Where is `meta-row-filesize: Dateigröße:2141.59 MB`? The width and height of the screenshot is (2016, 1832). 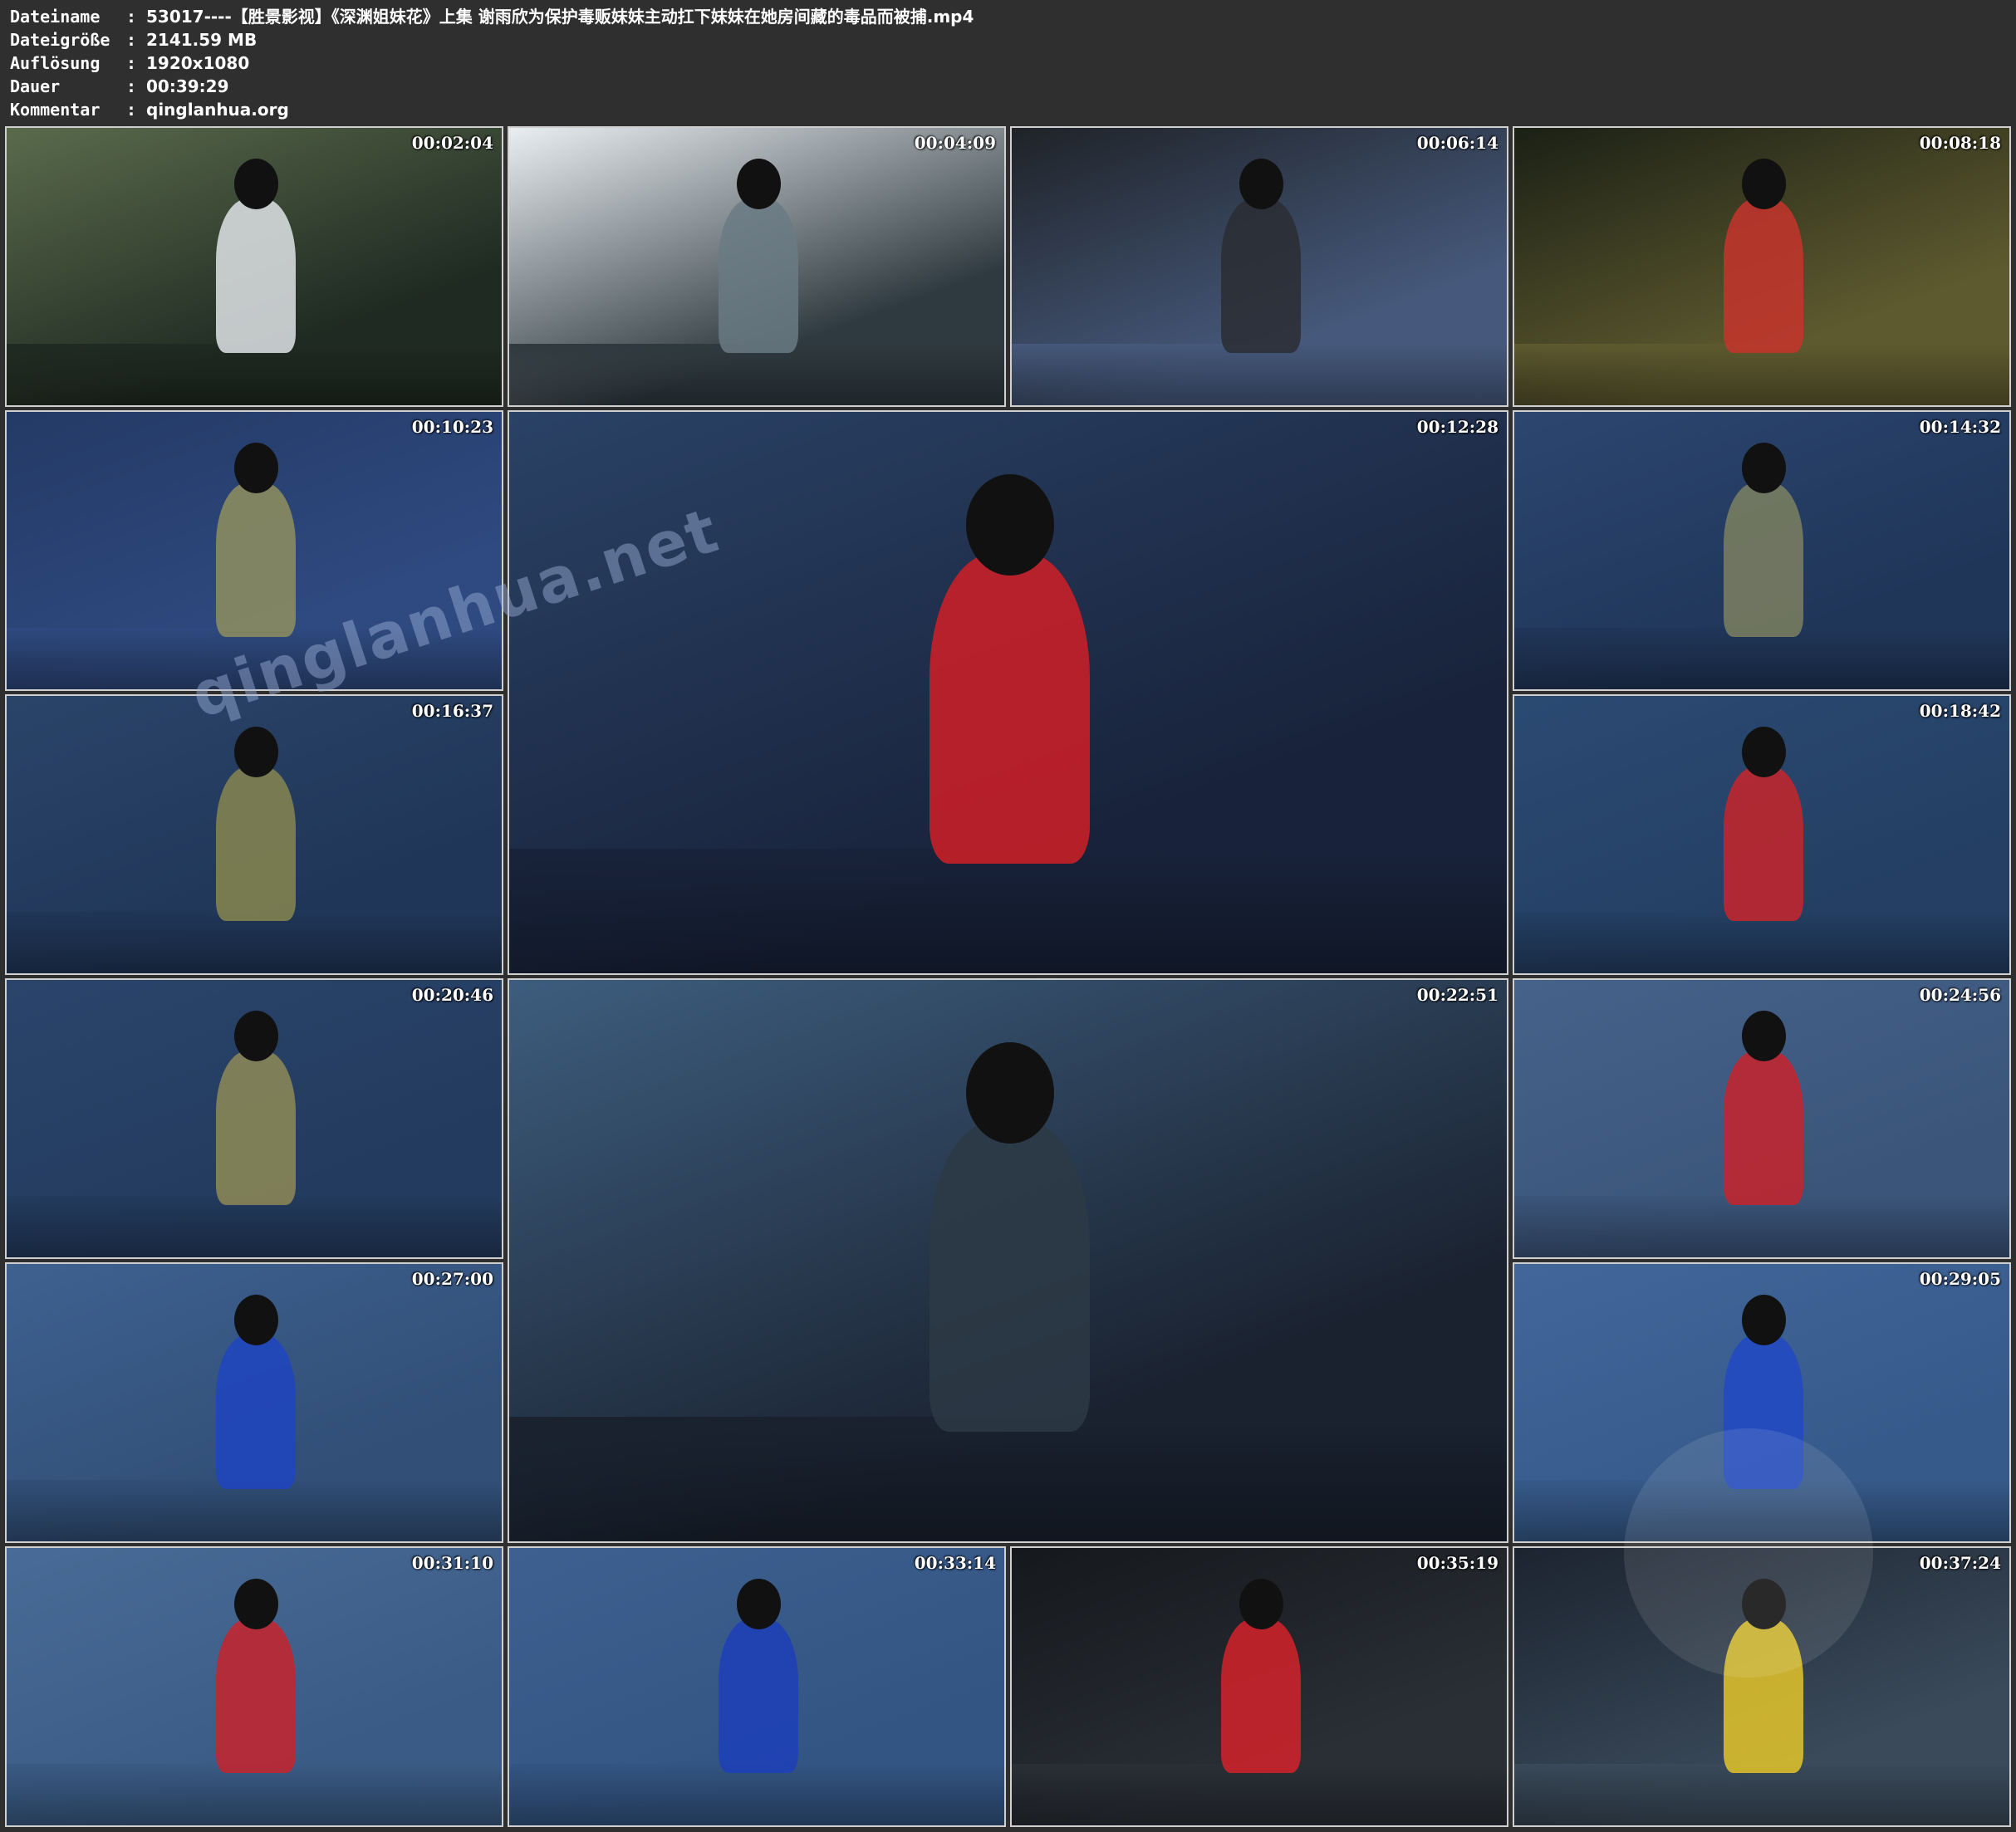 meta-row-filesize: Dateigröße:2141.59 MB is located at coordinates (133, 39).